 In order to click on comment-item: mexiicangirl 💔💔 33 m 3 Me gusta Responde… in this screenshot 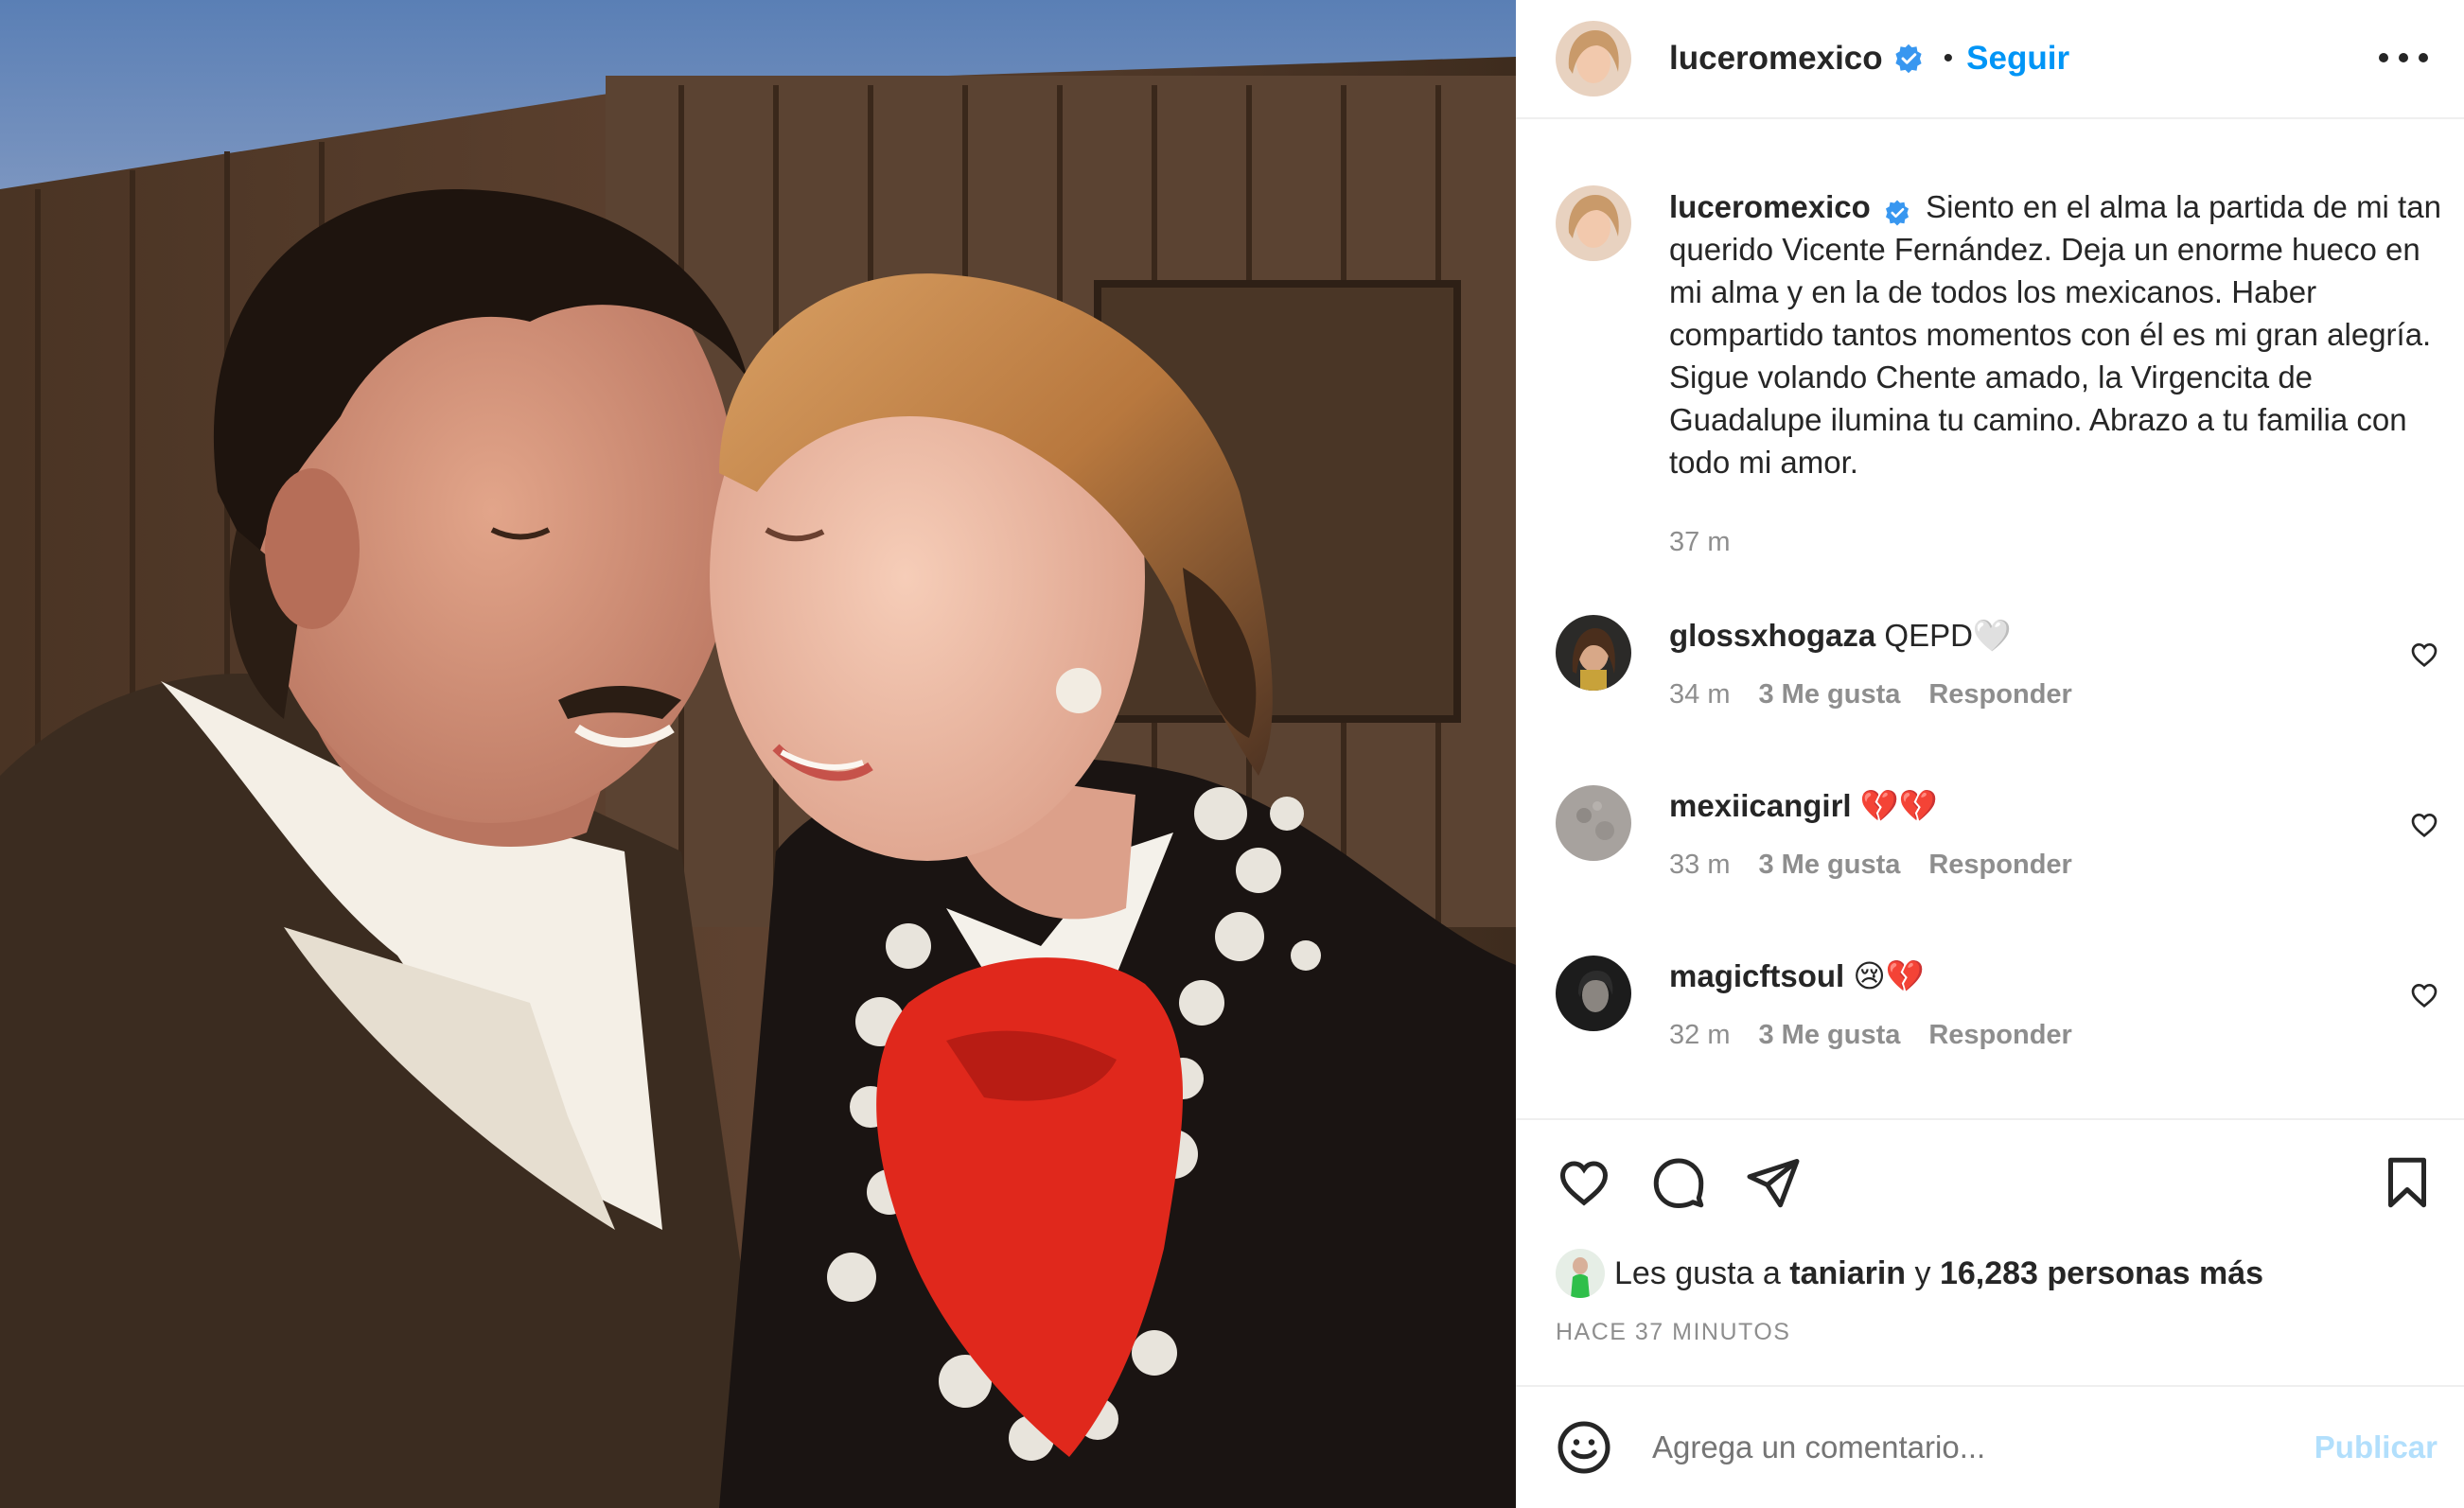, I will do `click(2001, 833)`.